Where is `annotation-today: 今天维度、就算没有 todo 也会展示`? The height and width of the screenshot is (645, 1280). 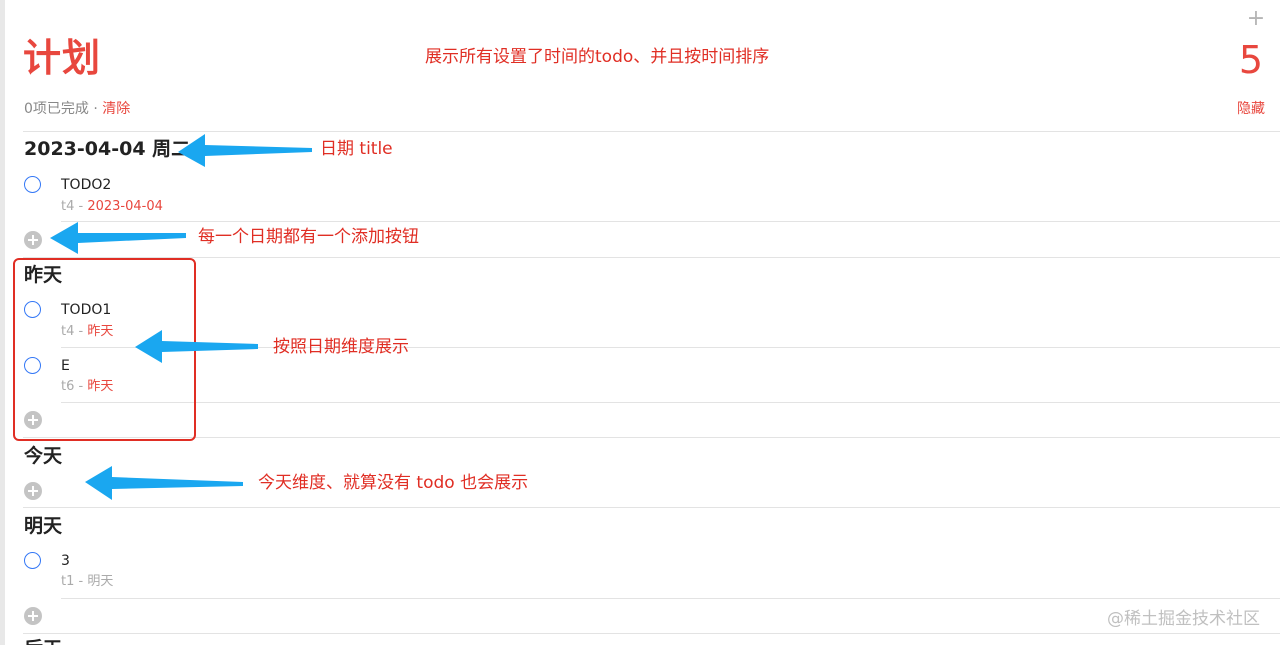 annotation-today: 今天维度、就算没有 todo 也会展示 is located at coordinates (393, 483).